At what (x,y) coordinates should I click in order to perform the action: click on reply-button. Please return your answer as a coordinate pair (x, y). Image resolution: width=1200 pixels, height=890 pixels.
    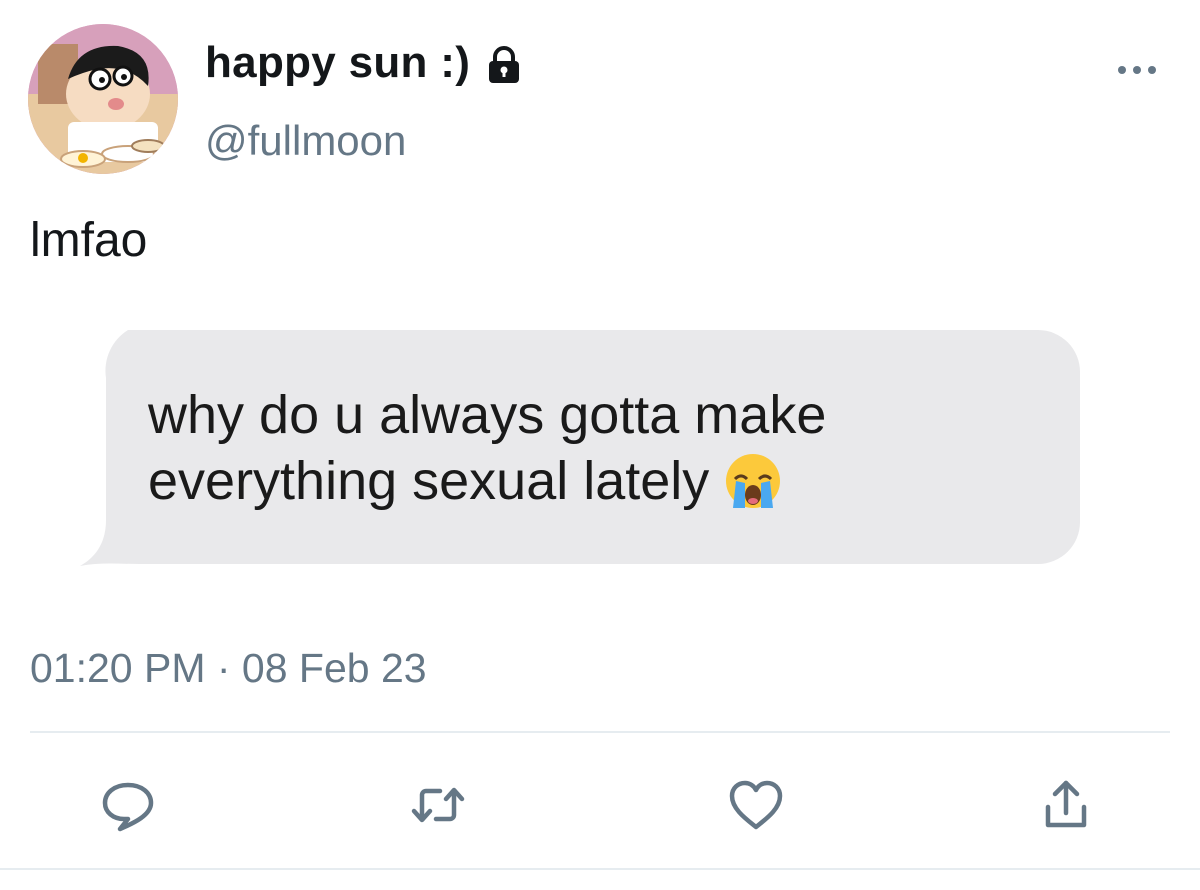
    Looking at the image, I should click on (128, 805).